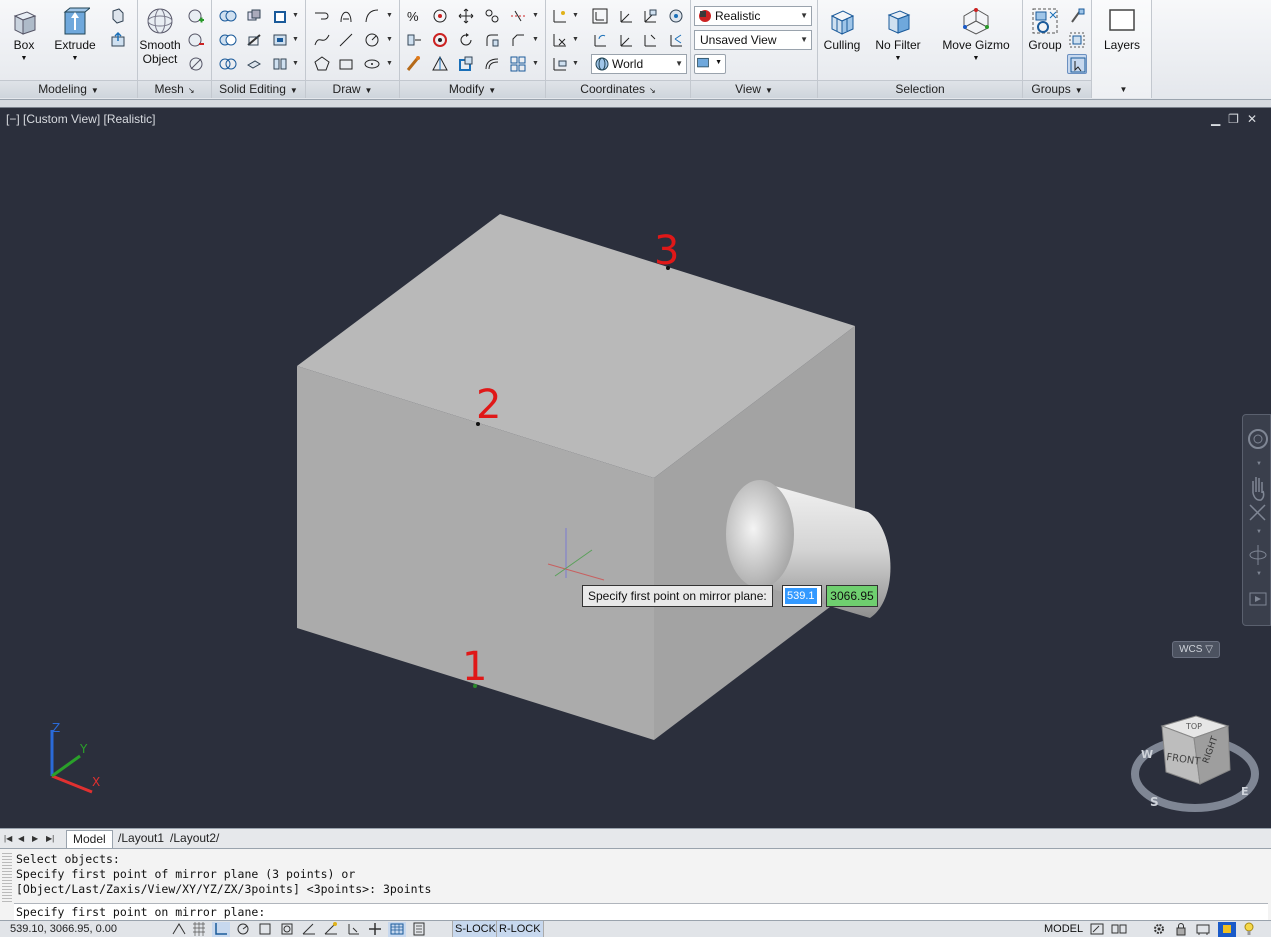  Describe the element at coordinates (196, 64) in the screenshot. I see `mesh-refine-button` at that location.